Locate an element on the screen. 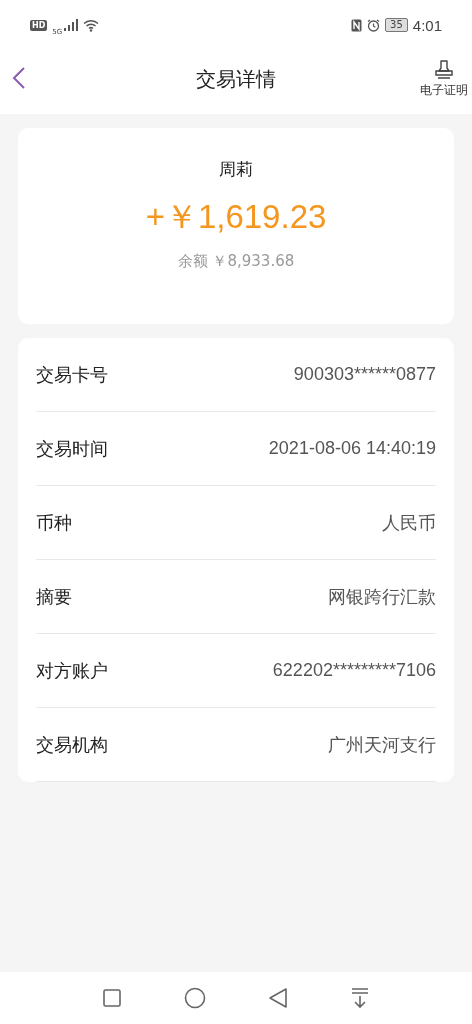 Image resolution: width=472 pixels, height=1024 pixels. nfc-icon is located at coordinates (357, 25).